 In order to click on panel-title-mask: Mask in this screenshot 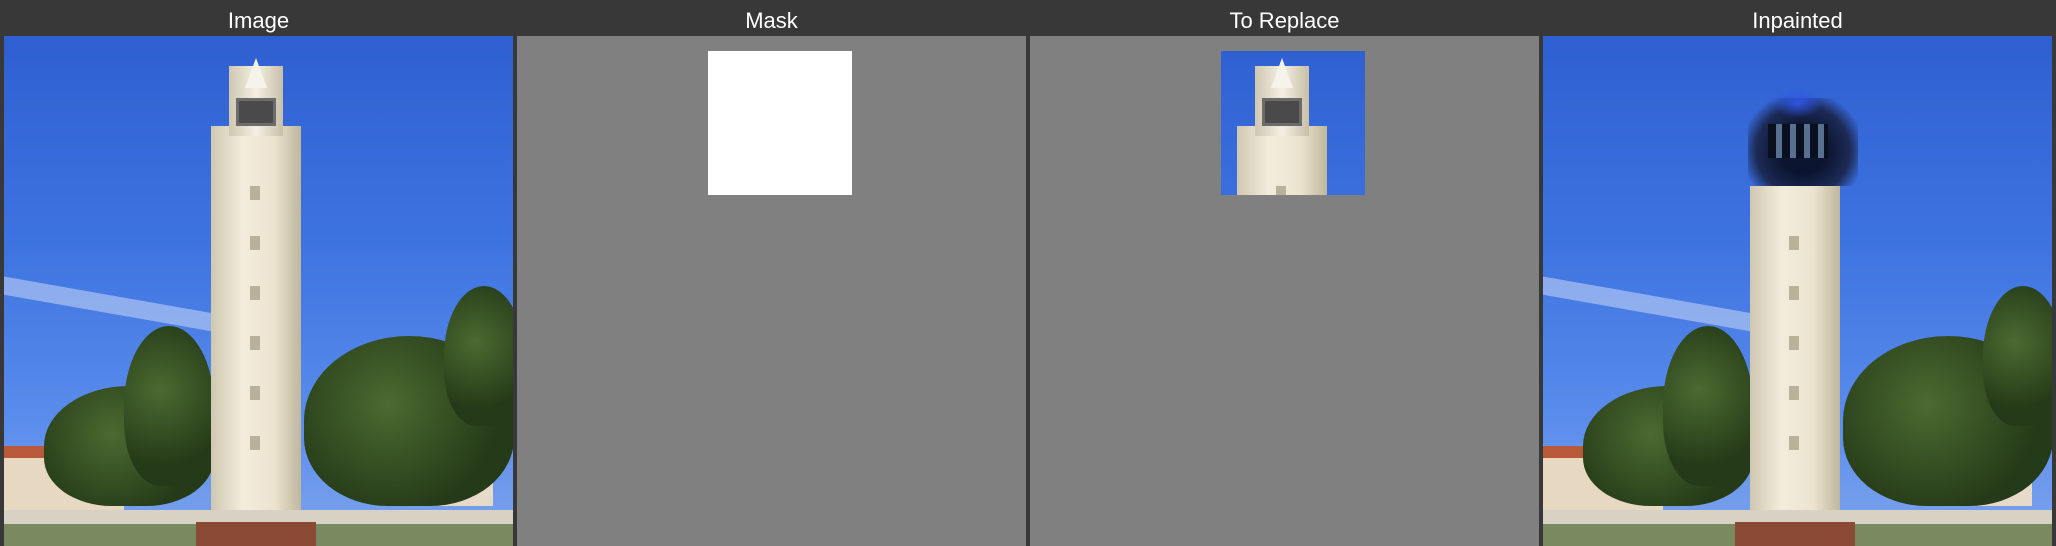, I will do `click(771, 18)`.